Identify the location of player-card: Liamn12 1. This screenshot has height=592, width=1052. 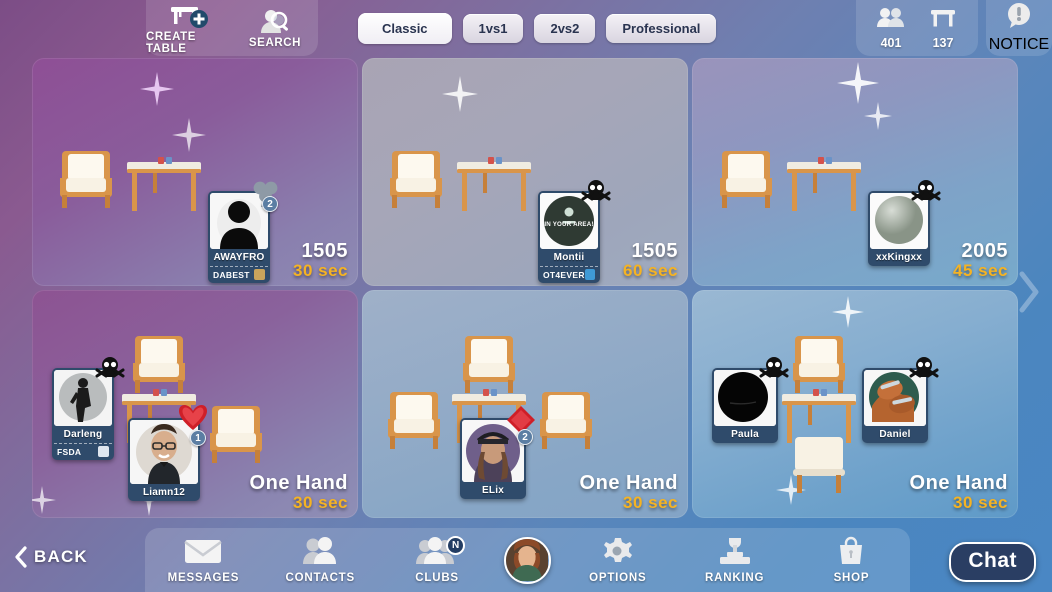
(167, 453).